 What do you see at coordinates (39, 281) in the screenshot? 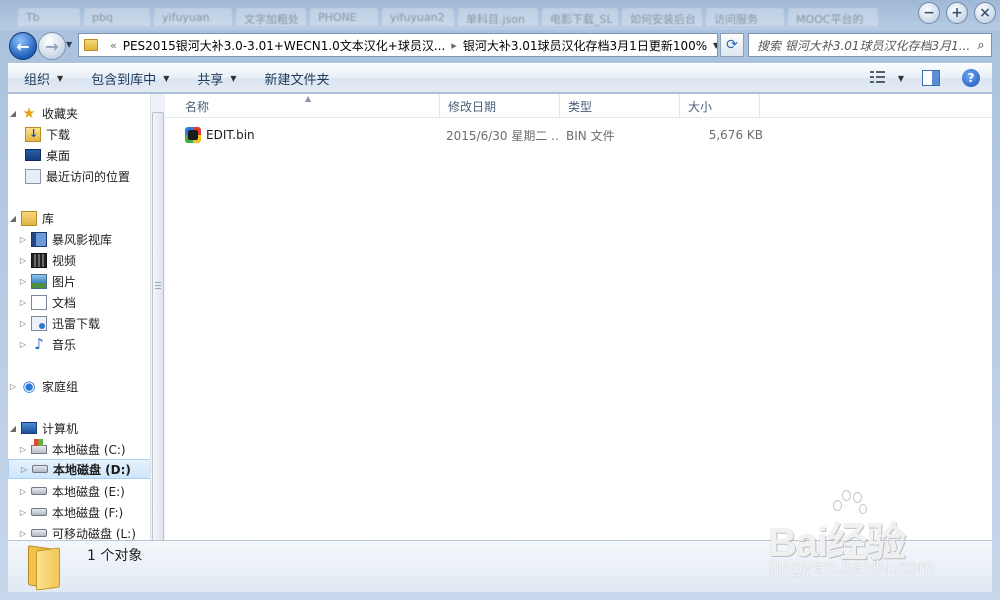
I see `picture-library-icon` at bounding box center [39, 281].